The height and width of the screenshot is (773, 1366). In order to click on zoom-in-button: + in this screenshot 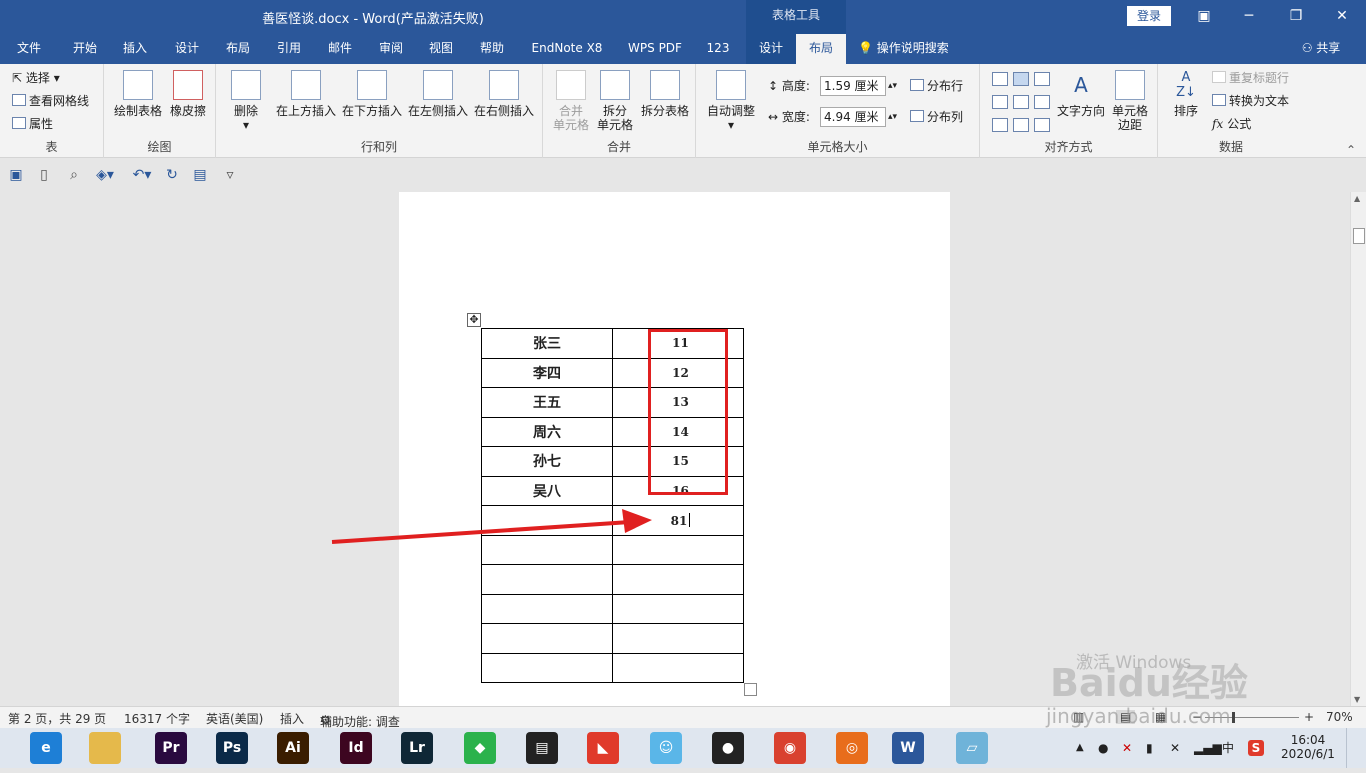, I will do `click(1309, 717)`.